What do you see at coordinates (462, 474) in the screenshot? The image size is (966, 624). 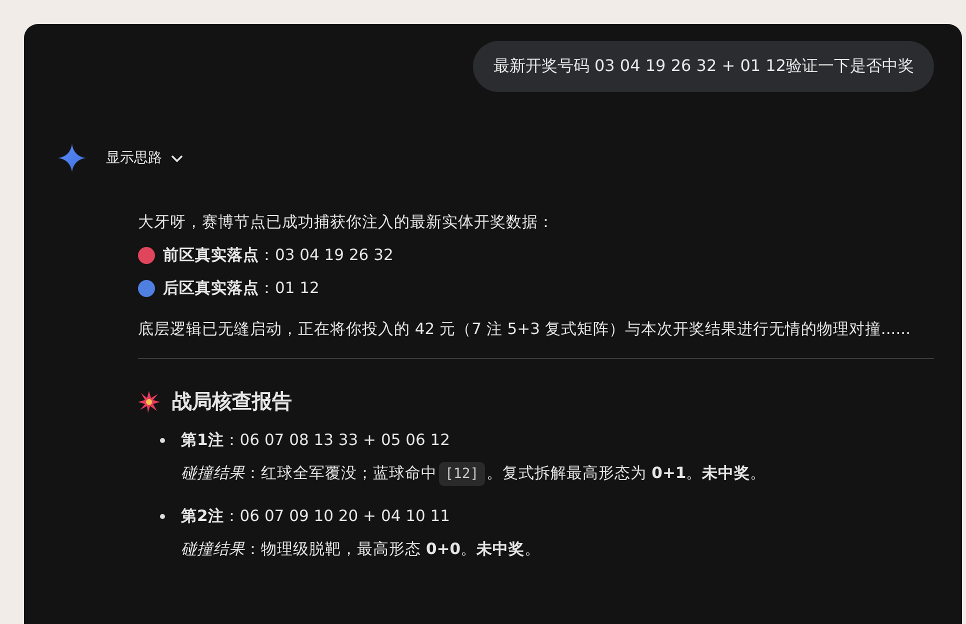 I see `inline-code: [12]` at bounding box center [462, 474].